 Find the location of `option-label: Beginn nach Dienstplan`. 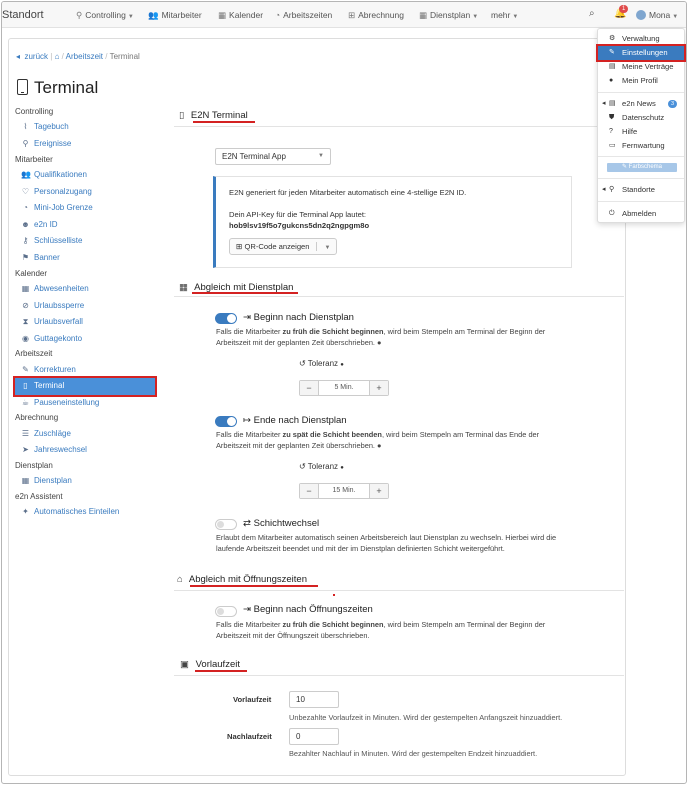

option-label: Beginn nach Dienstplan is located at coordinates (303, 317).